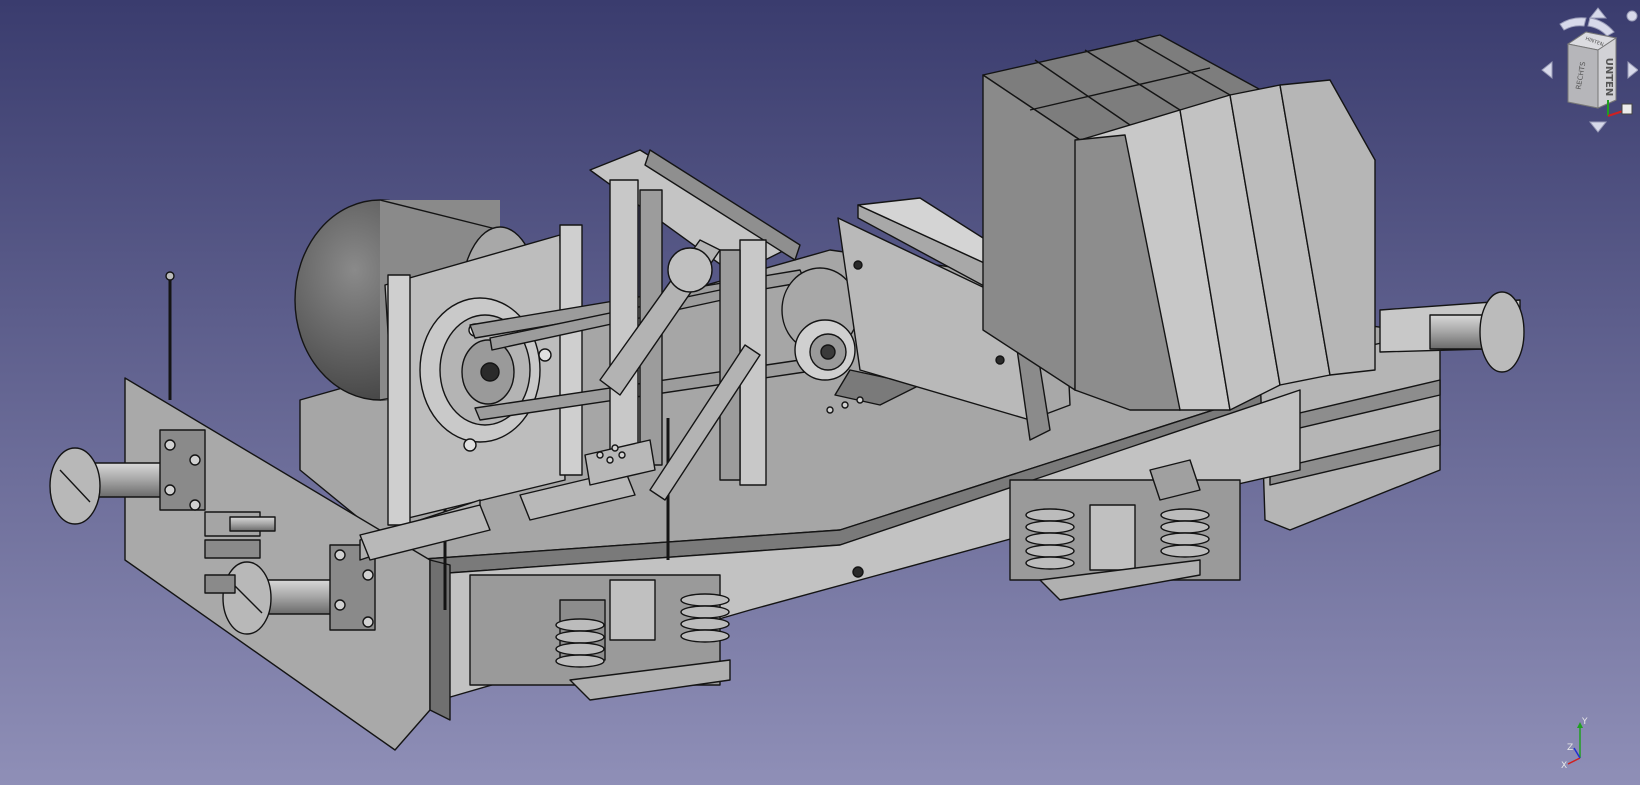 The height and width of the screenshot is (785, 1640). What do you see at coordinates (1564, 764) in the screenshot?
I see `x-axis-label: X` at bounding box center [1564, 764].